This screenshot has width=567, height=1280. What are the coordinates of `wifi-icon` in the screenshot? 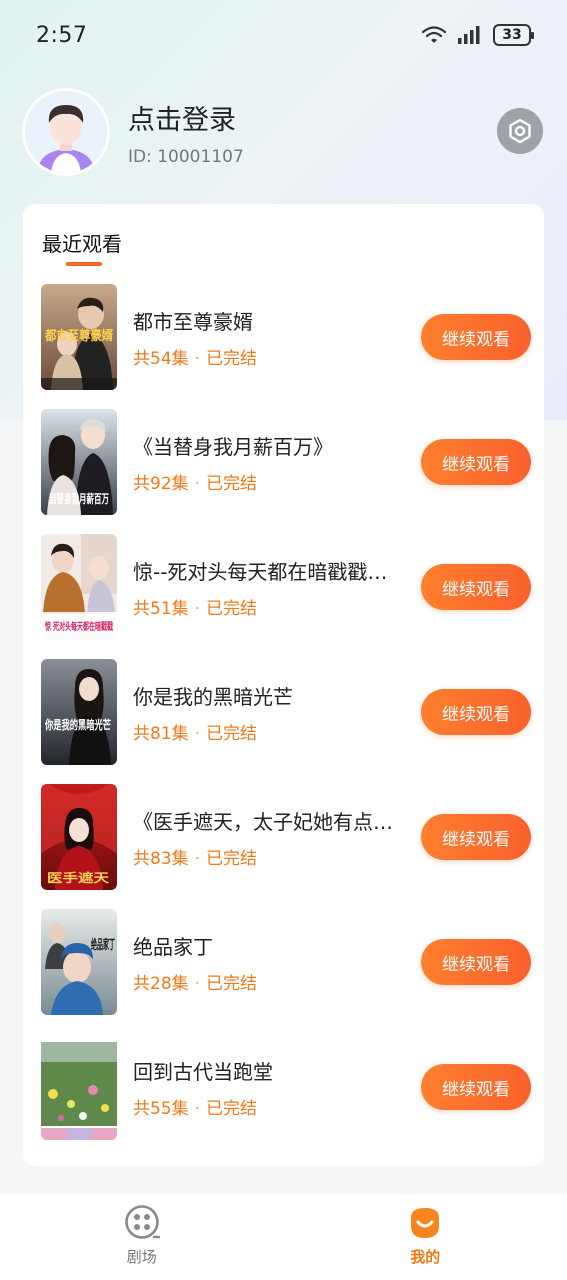 It's located at (434, 34).